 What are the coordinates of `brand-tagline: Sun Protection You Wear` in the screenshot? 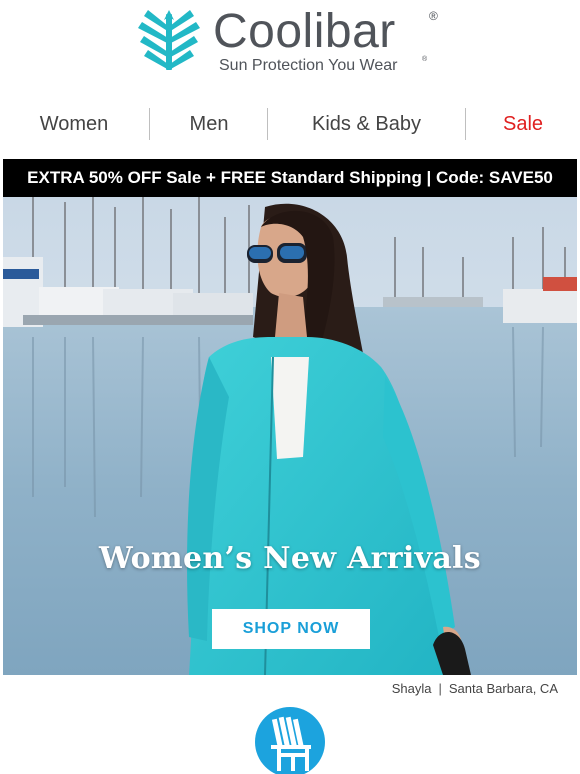 It's located at (308, 65).